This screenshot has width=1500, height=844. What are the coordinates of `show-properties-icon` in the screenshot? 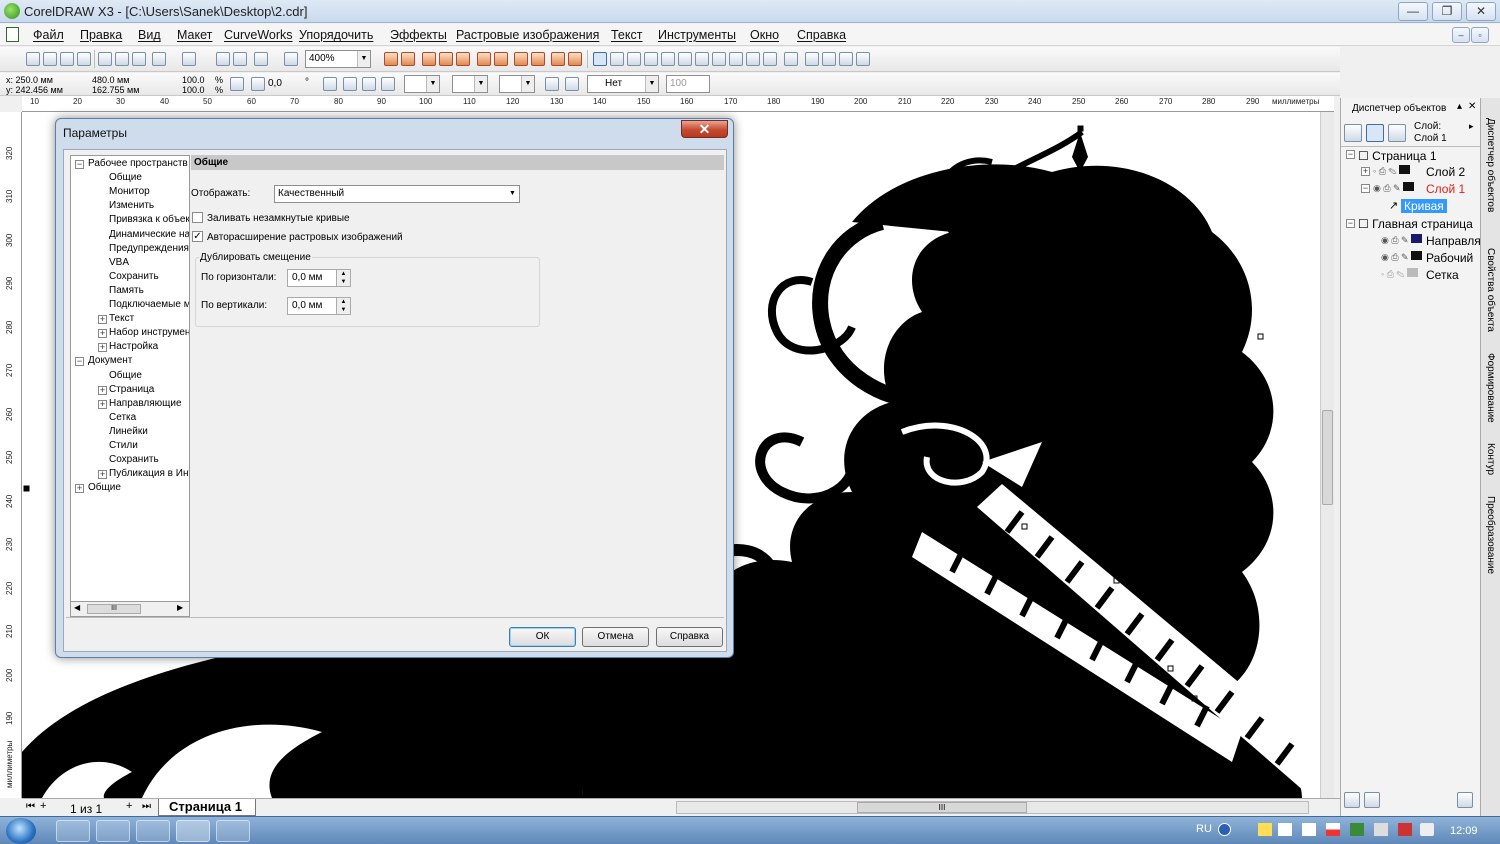 It's located at (1353, 133).